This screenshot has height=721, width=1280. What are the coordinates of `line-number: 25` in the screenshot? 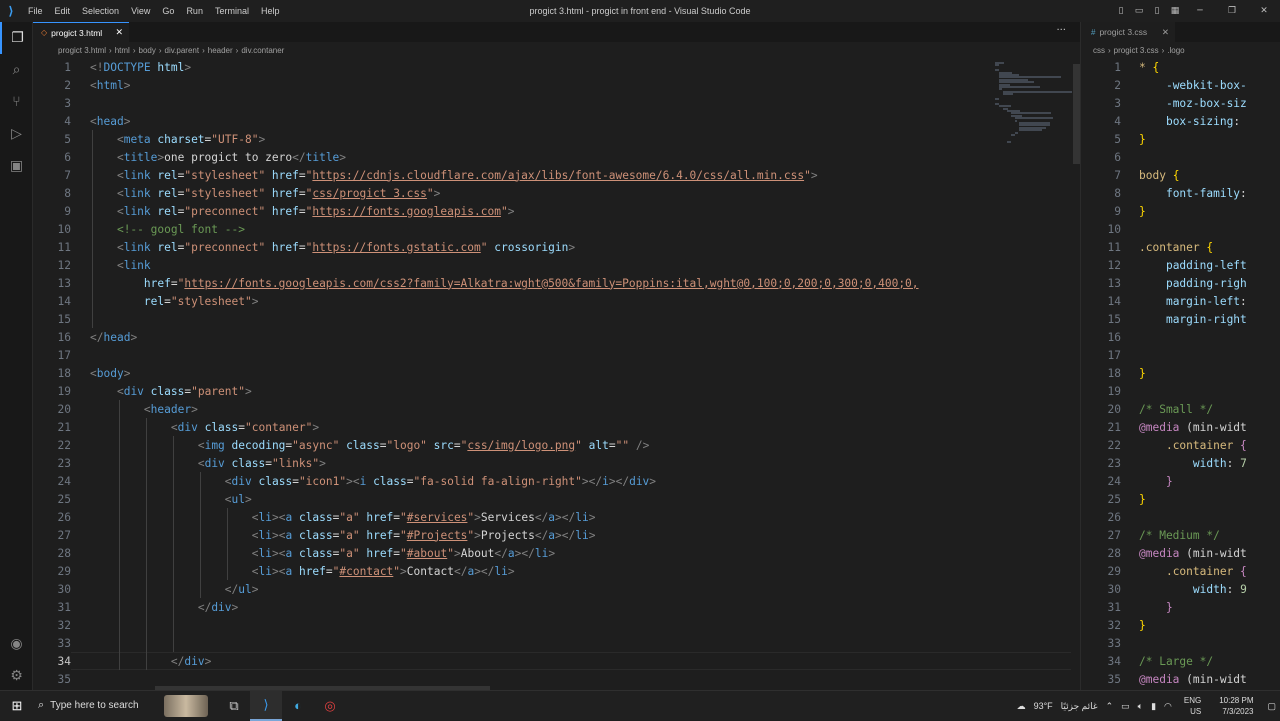 It's located at (64, 499).